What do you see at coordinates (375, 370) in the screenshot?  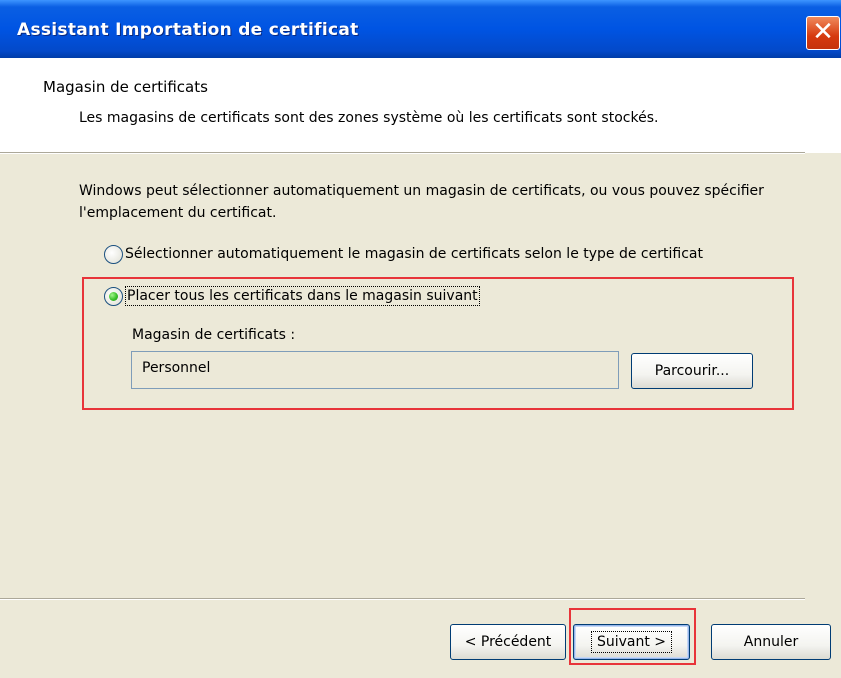 I see `store-field: Personnel` at bounding box center [375, 370].